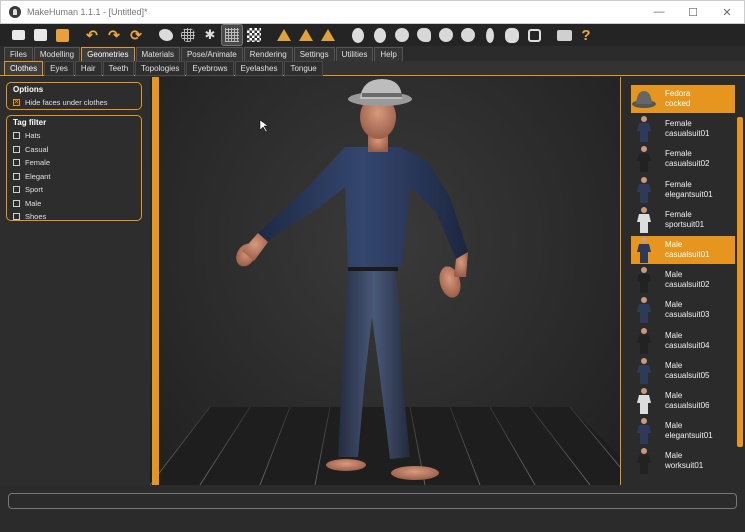  I want to click on top-view-icon, so click(328, 35).